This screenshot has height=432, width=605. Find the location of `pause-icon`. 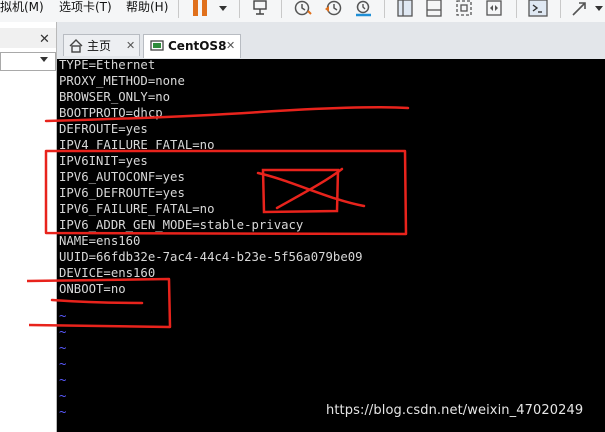

pause-icon is located at coordinates (200, 9).